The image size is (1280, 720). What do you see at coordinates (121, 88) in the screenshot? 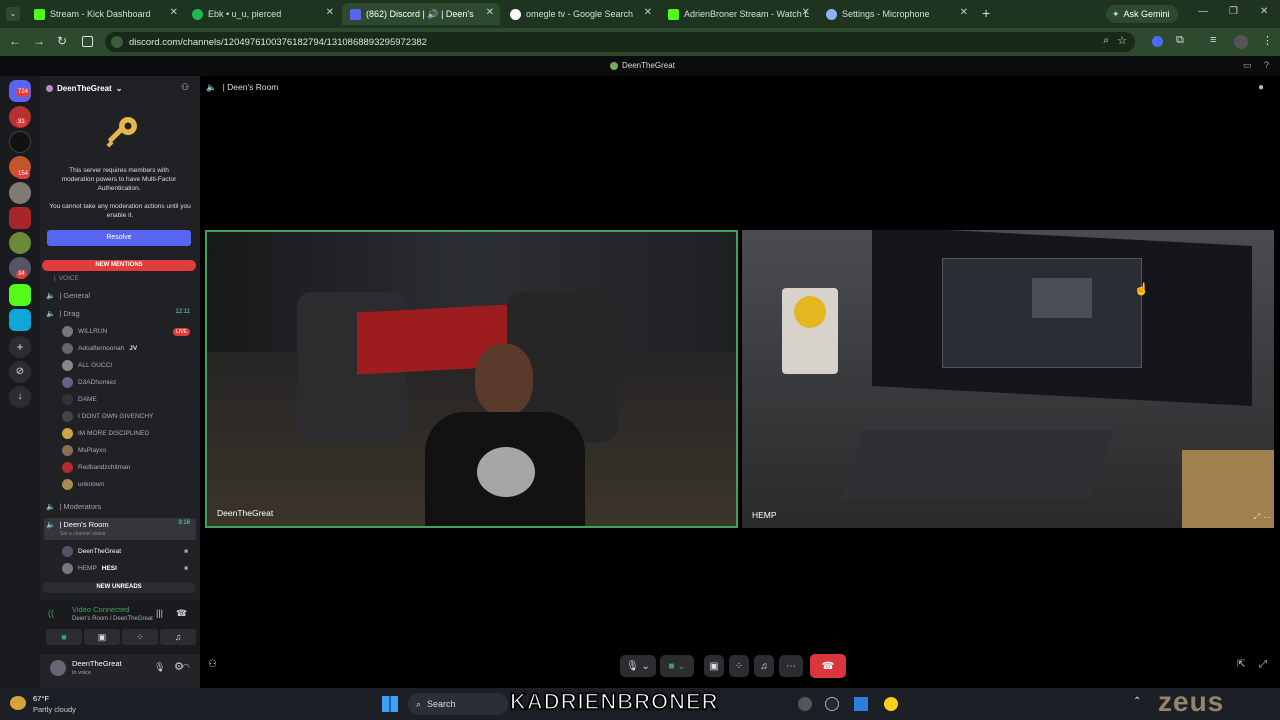
I see `server-header: DeenTheGreat ⌄` at bounding box center [121, 88].